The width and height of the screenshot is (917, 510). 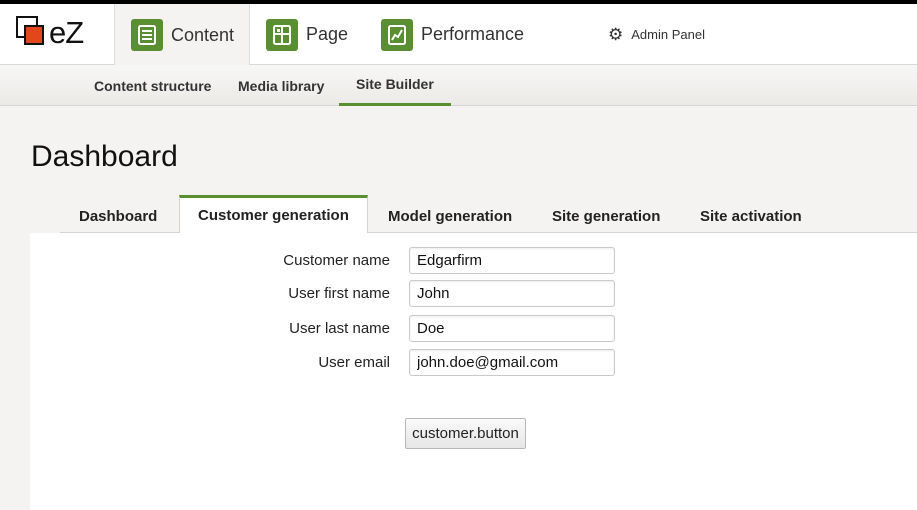 I want to click on customer-name-input, so click(x=512, y=260).